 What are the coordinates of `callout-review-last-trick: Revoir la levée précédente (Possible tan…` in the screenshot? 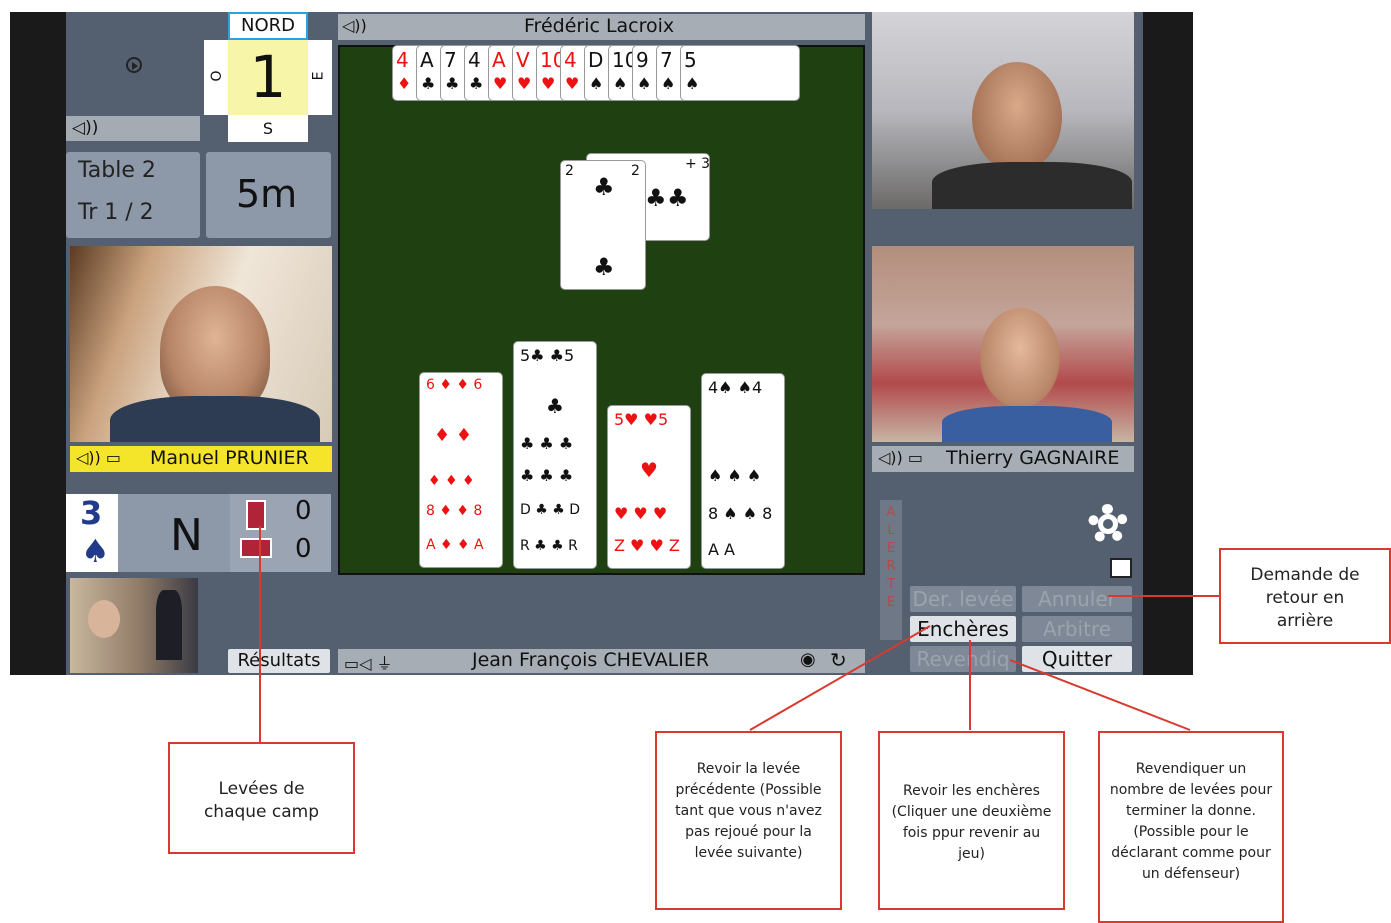 It's located at (748, 820).